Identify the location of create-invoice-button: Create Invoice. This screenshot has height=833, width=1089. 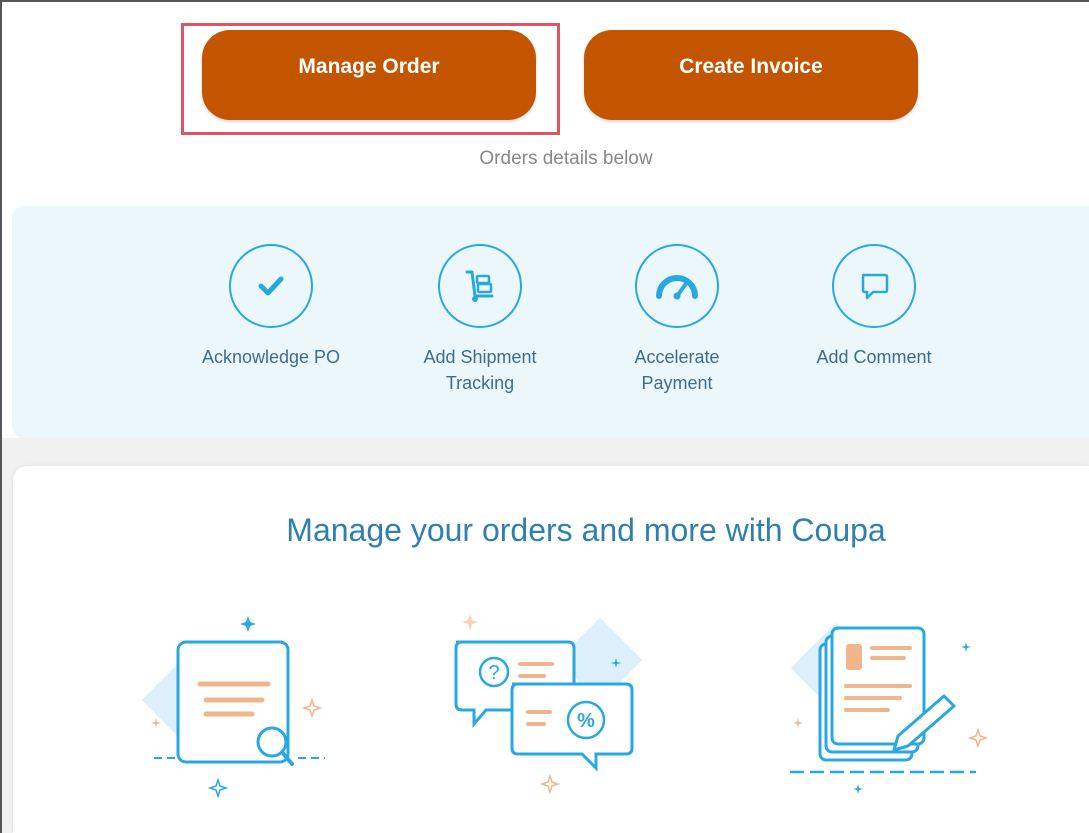
(751, 75).